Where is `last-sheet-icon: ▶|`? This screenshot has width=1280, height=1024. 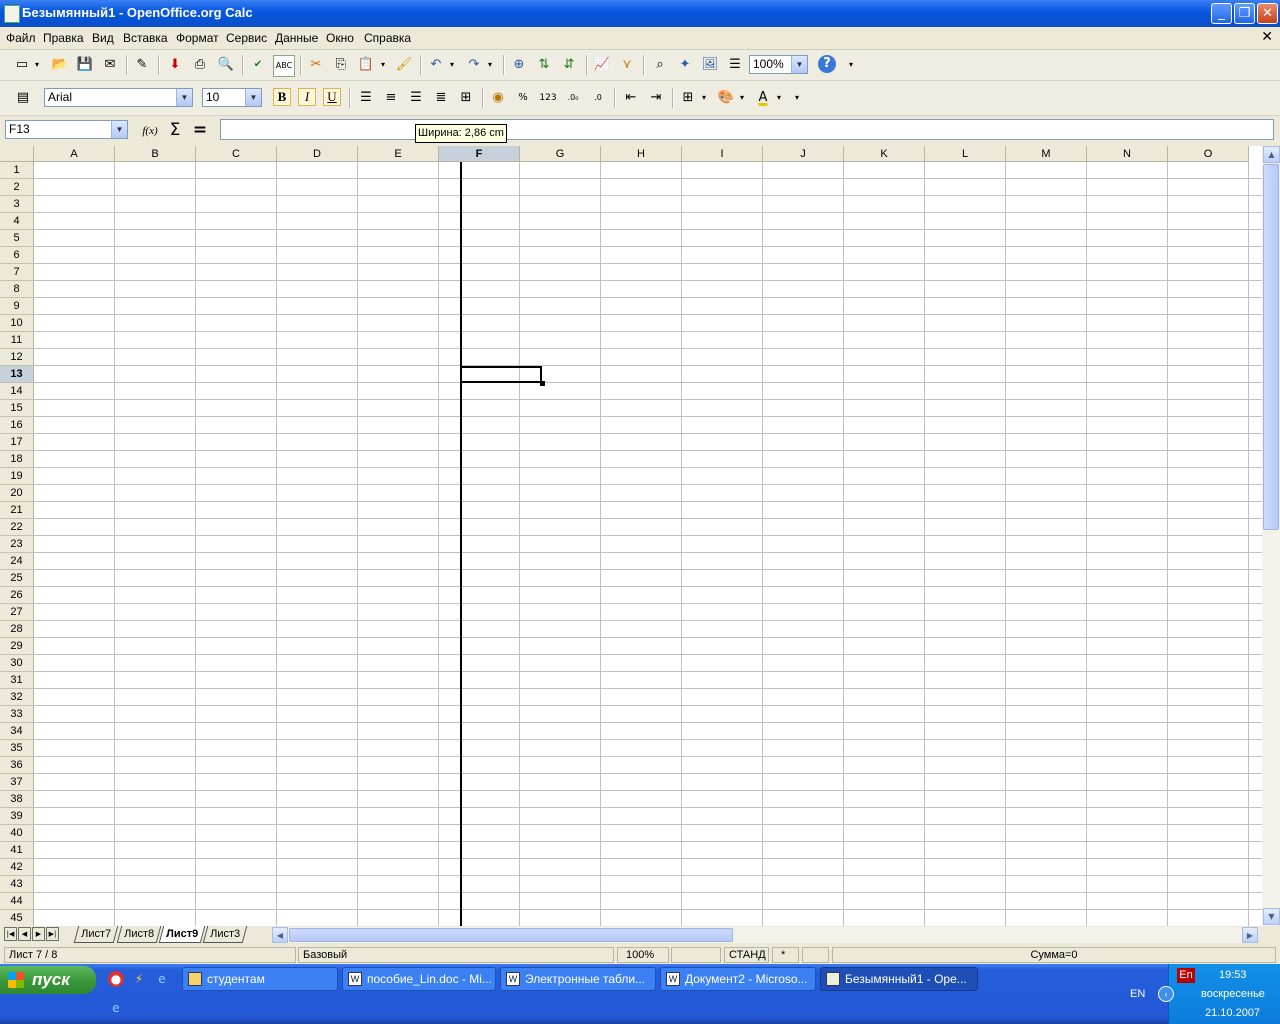 last-sheet-icon: ▶| is located at coordinates (52, 934).